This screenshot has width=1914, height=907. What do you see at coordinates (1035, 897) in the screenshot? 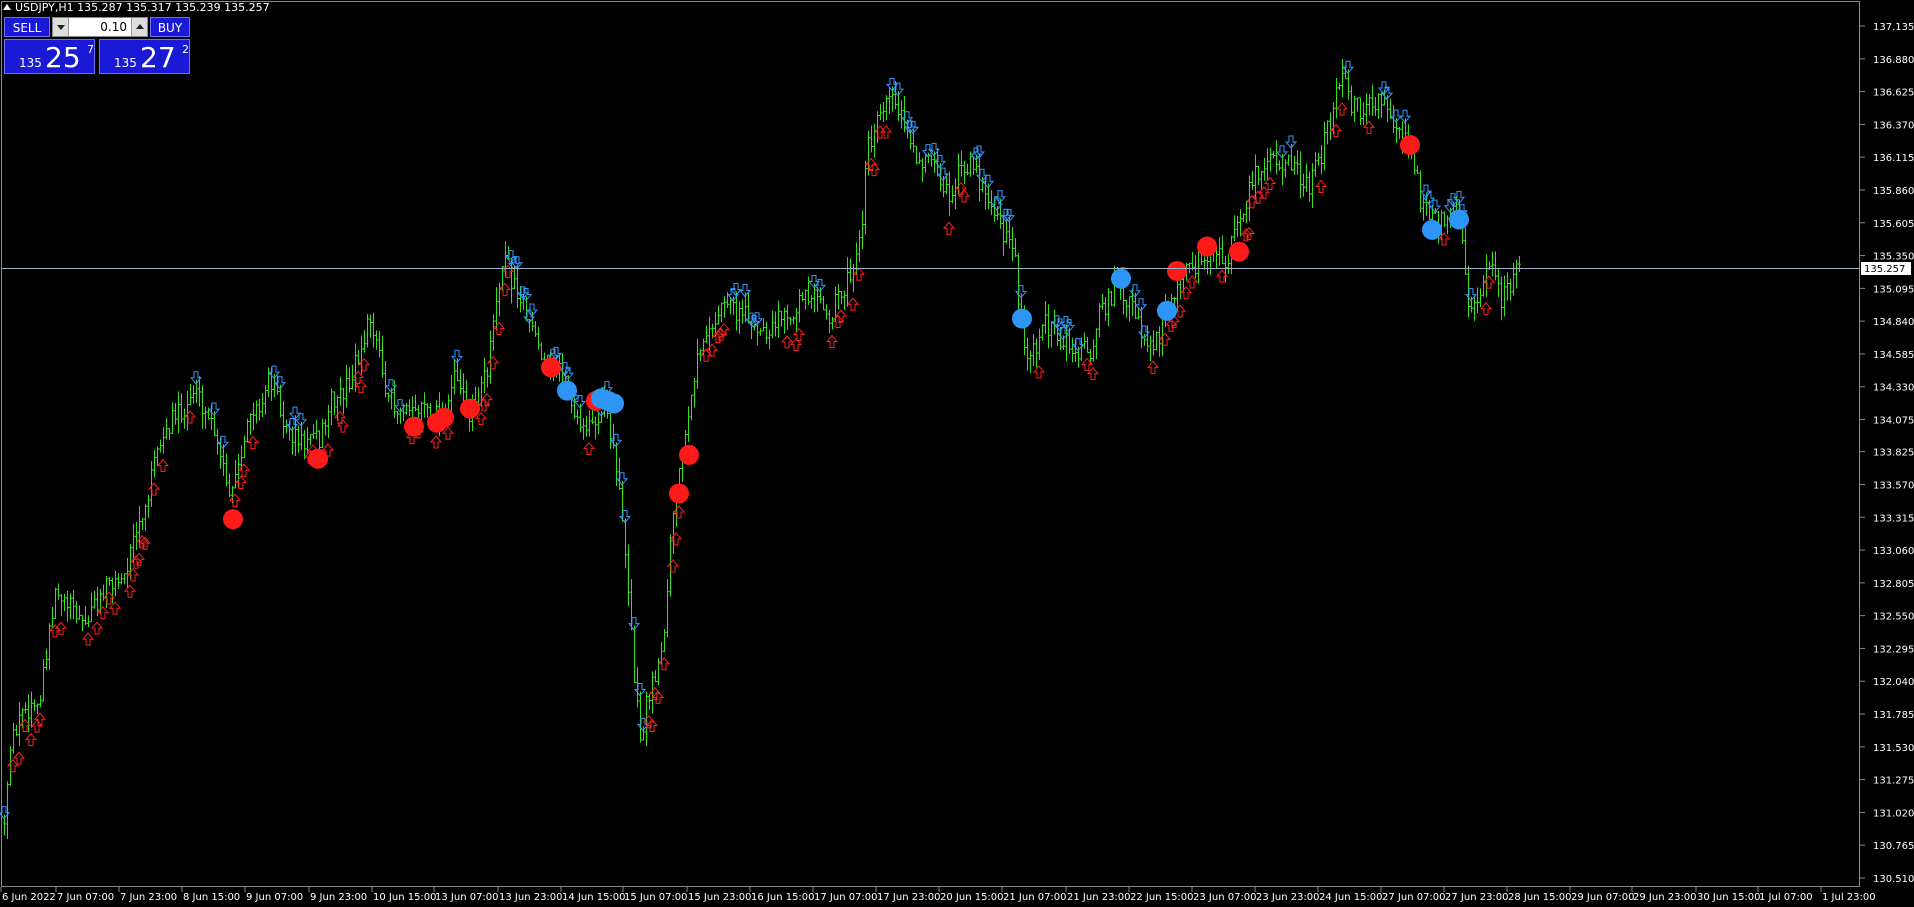
I see `time-tick-label: 21 Jun 07:00` at bounding box center [1035, 897].